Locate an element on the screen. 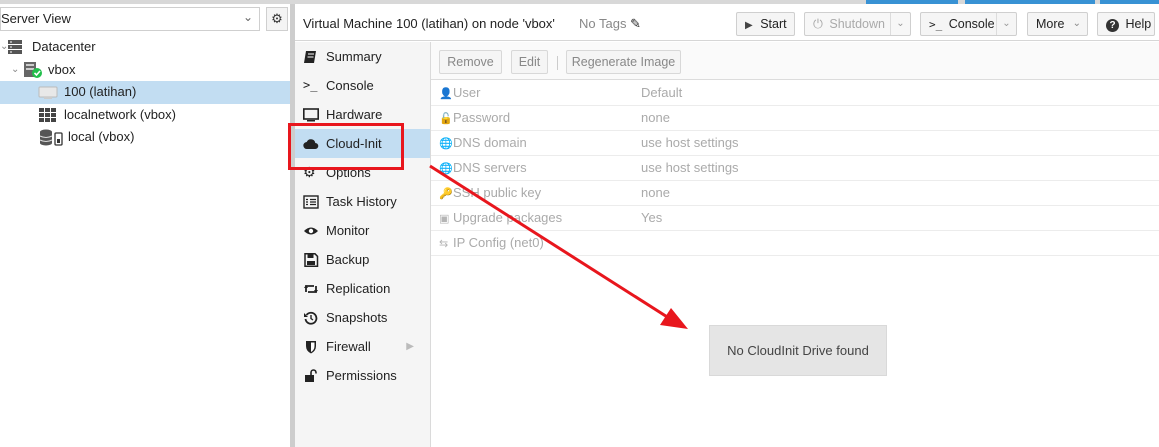  key-icon: 🔑 is located at coordinates (446, 194).